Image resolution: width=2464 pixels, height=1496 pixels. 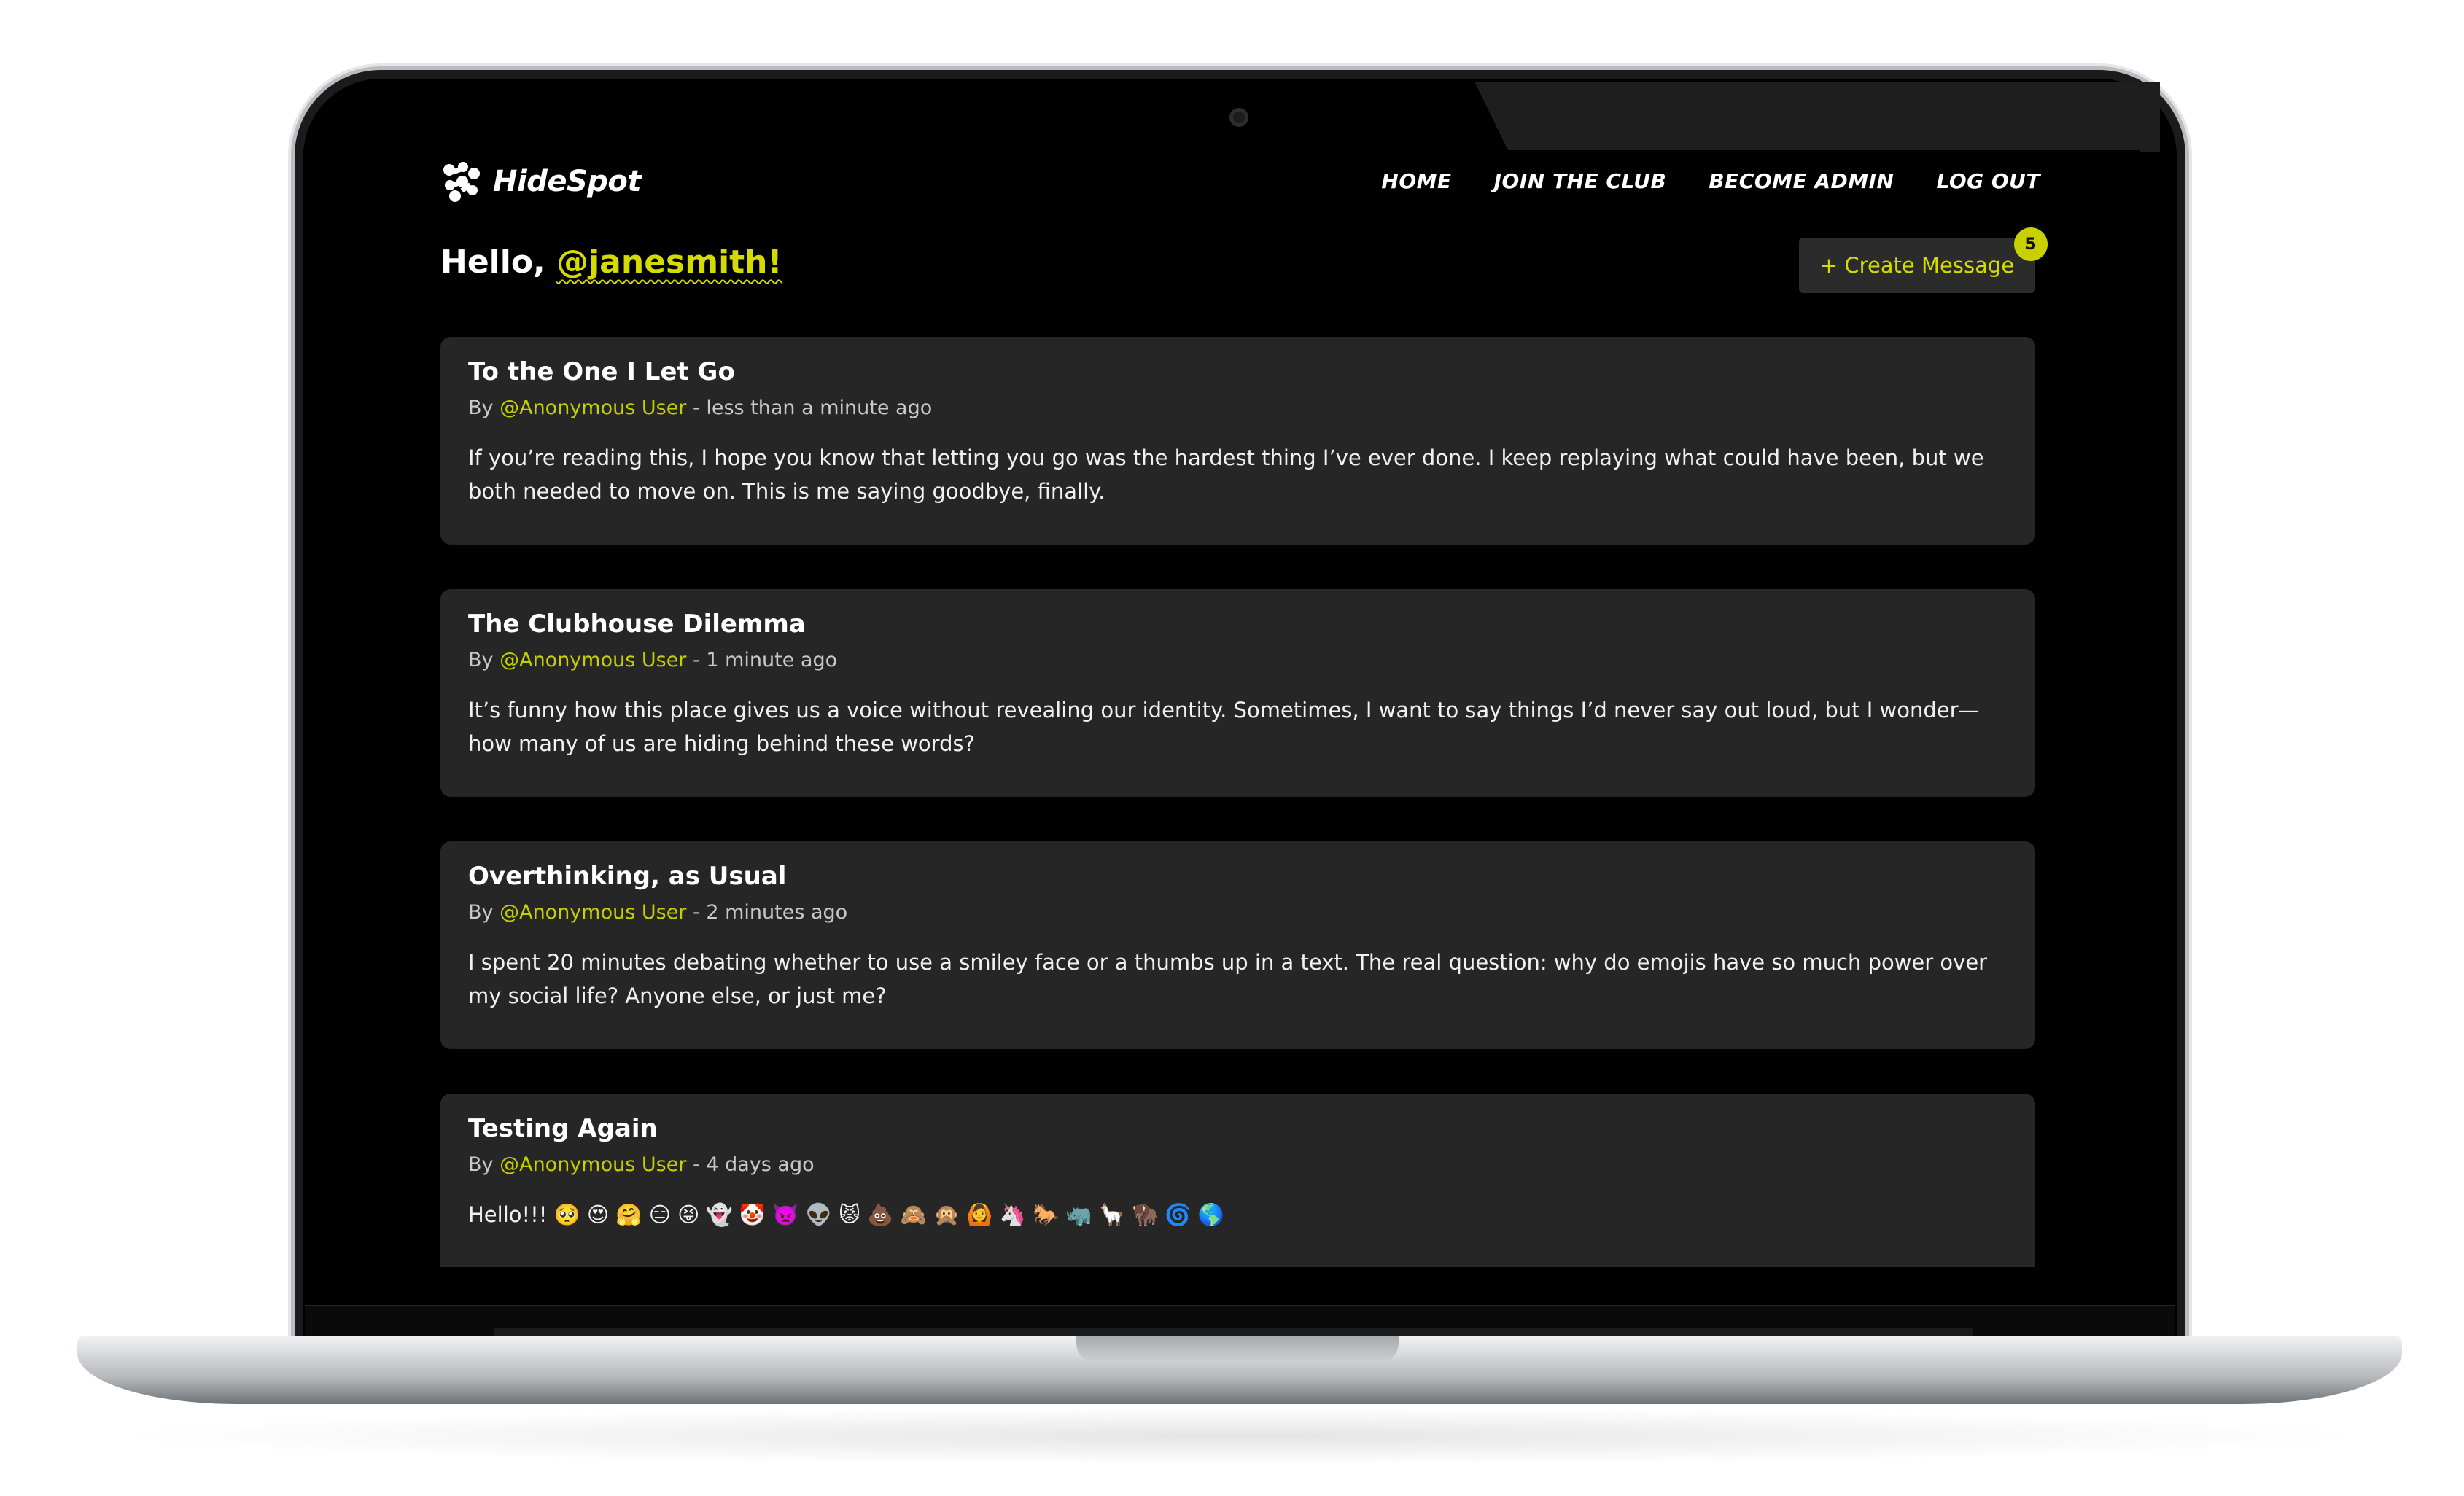 I want to click on brand-home-link: HideSpot, so click(x=541, y=181).